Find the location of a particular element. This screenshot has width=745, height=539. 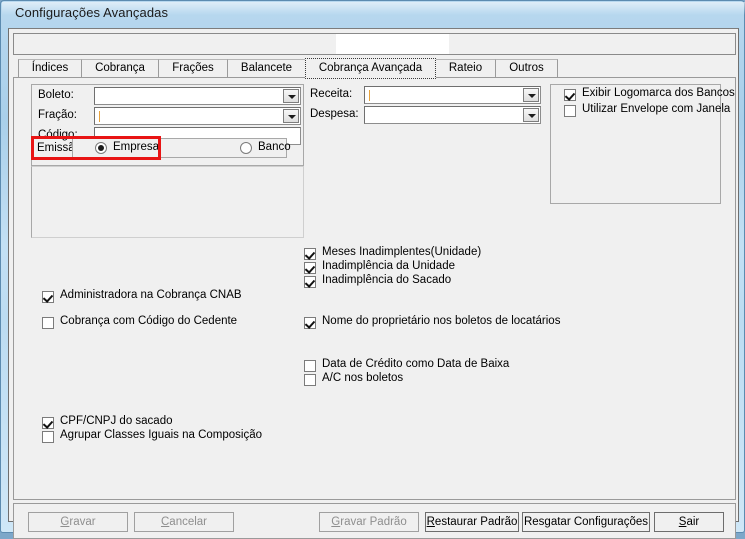

header-strip is located at coordinates (374, 44).